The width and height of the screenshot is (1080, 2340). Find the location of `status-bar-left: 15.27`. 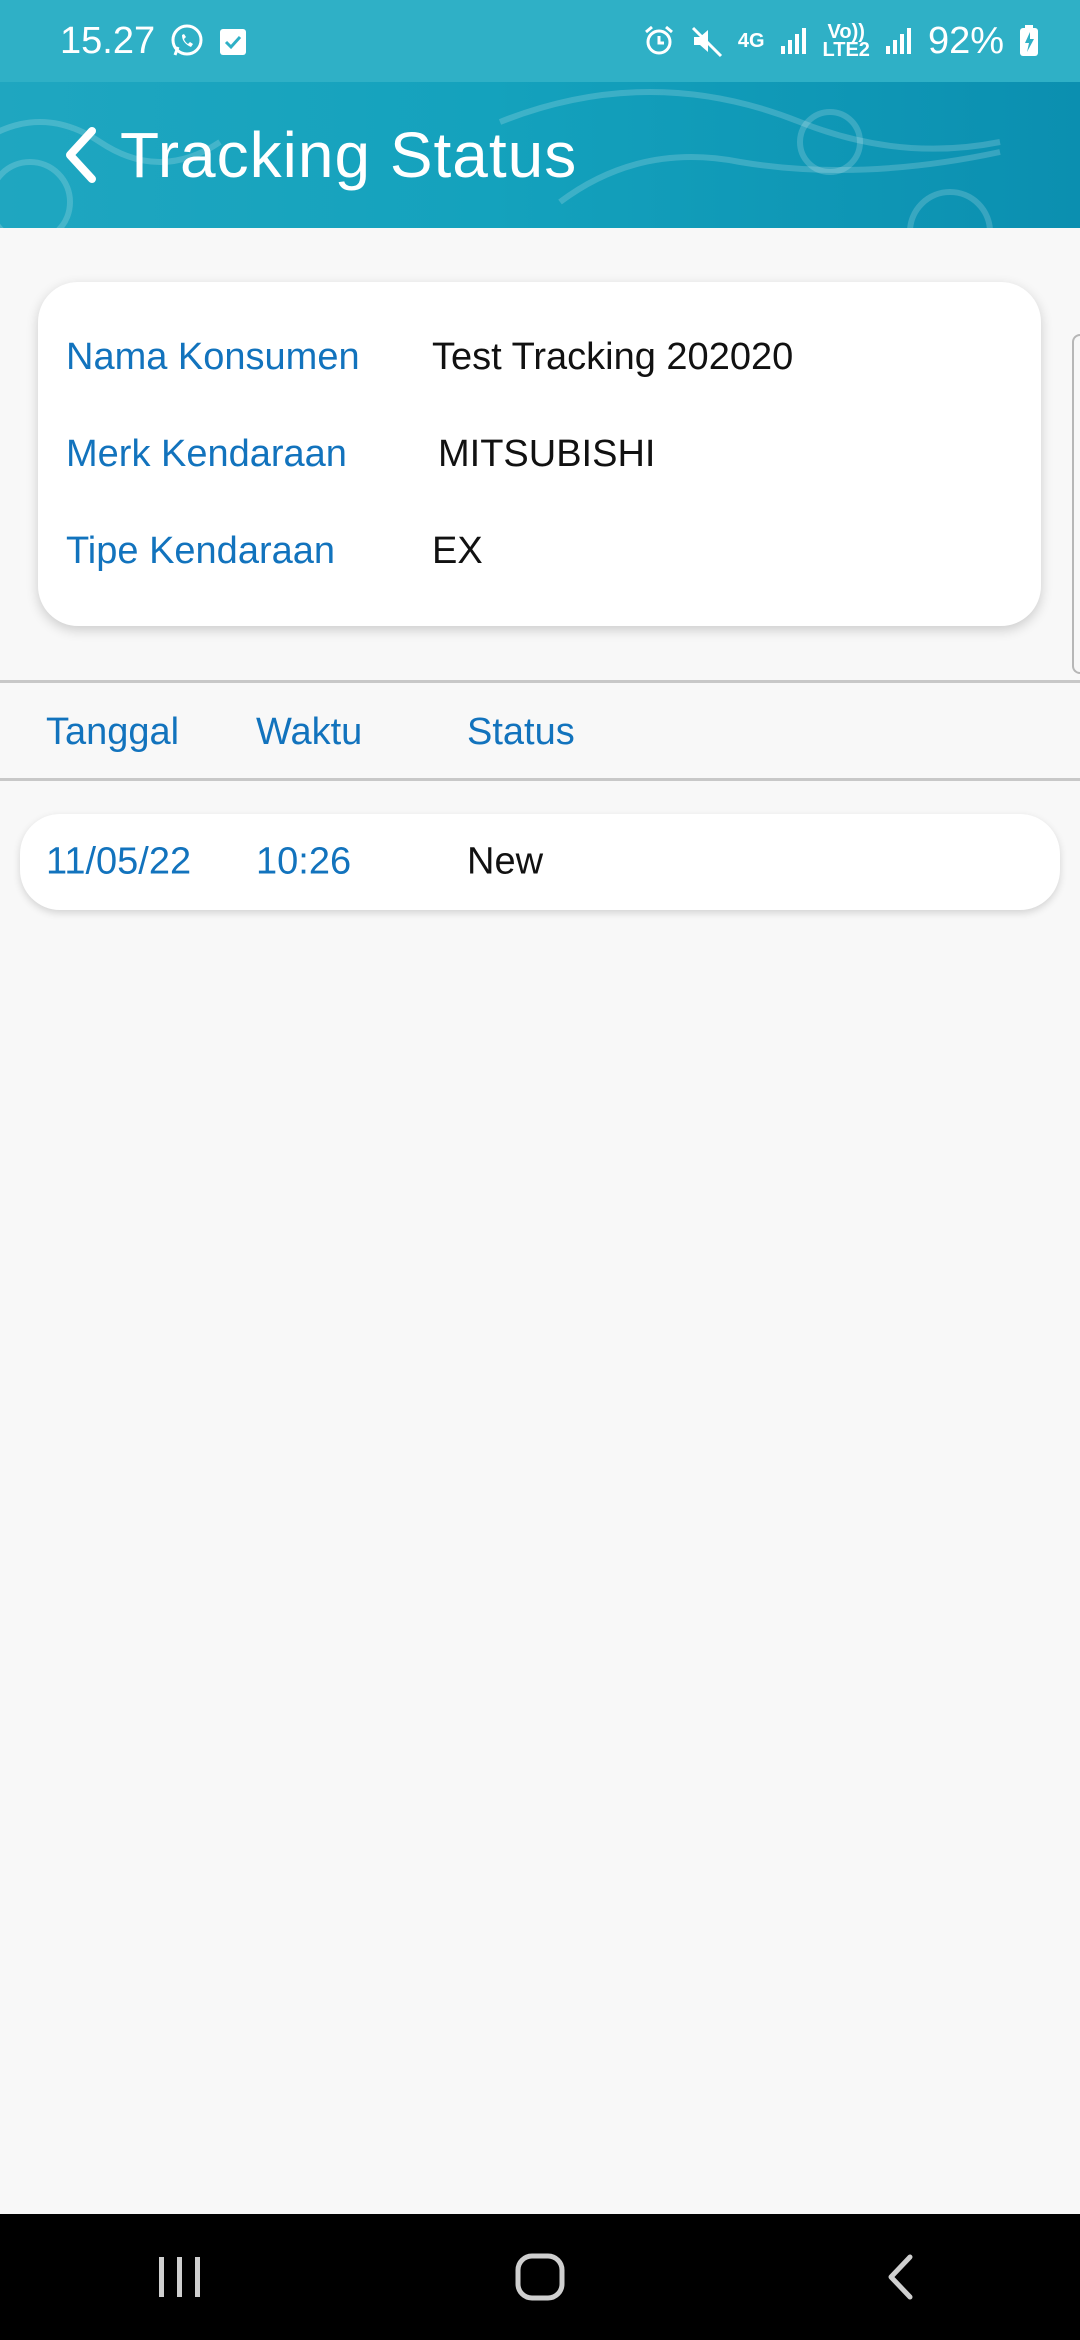

status-bar-left: 15.27 is located at coordinates (153, 41).